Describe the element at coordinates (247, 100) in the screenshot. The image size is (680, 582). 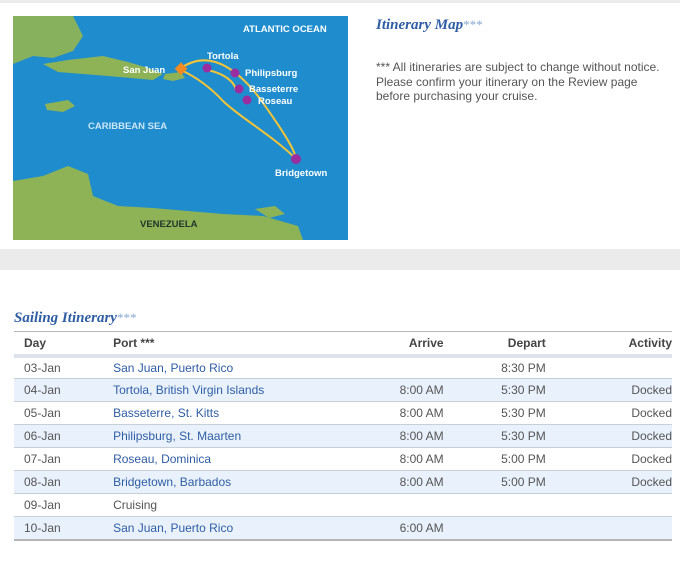
I see `port-marker-roseau` at that location.